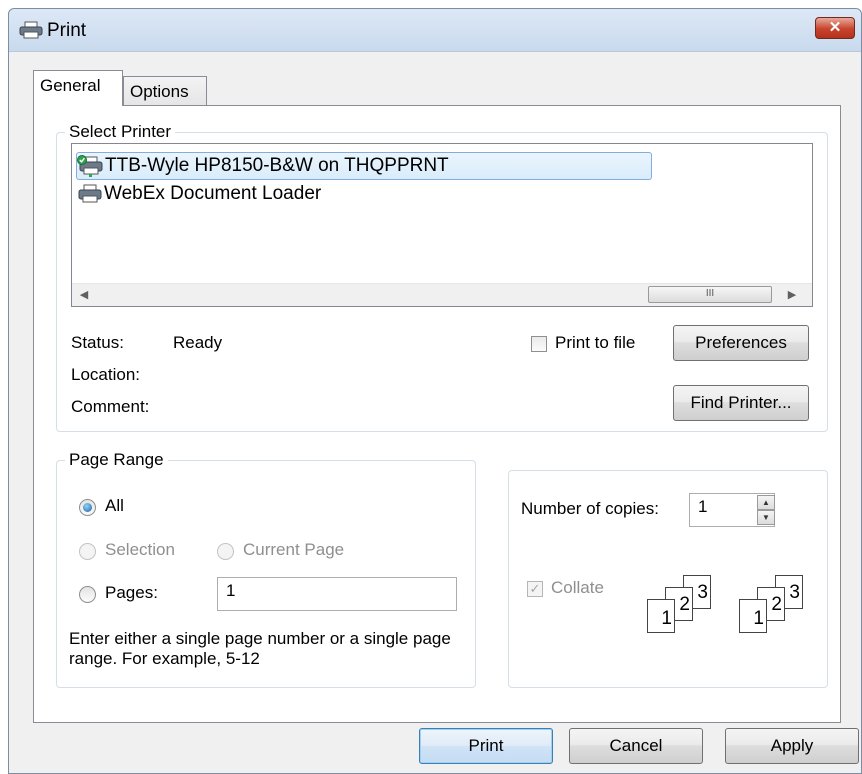  What do you see at coordinates (293, 550) in the screenshot?
I see `current-page-label: Current Page` at bounding box center [293, 550].